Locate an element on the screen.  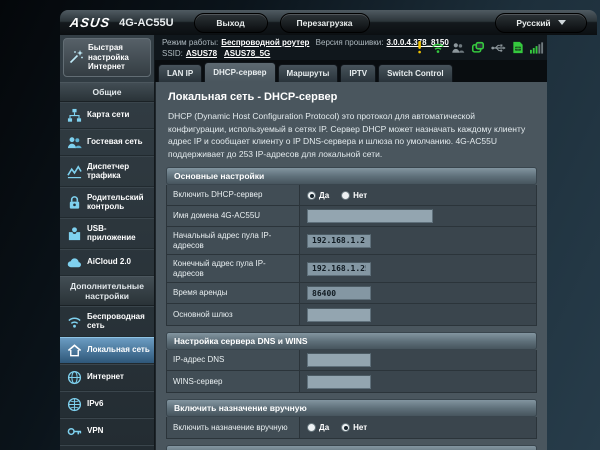
sidebar-item-parental-control: Родительский контроль is located at coordinates (107, 202).